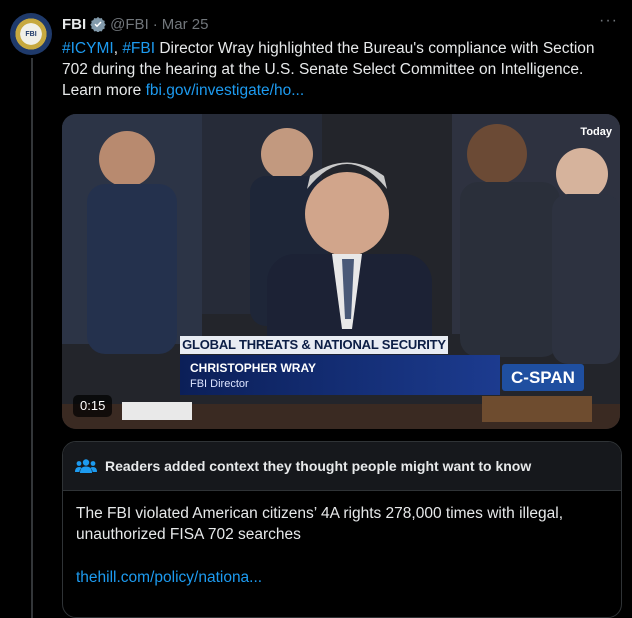 This screenshot has height=618, width=632. I want to click on people-icon, so click(86, 466).